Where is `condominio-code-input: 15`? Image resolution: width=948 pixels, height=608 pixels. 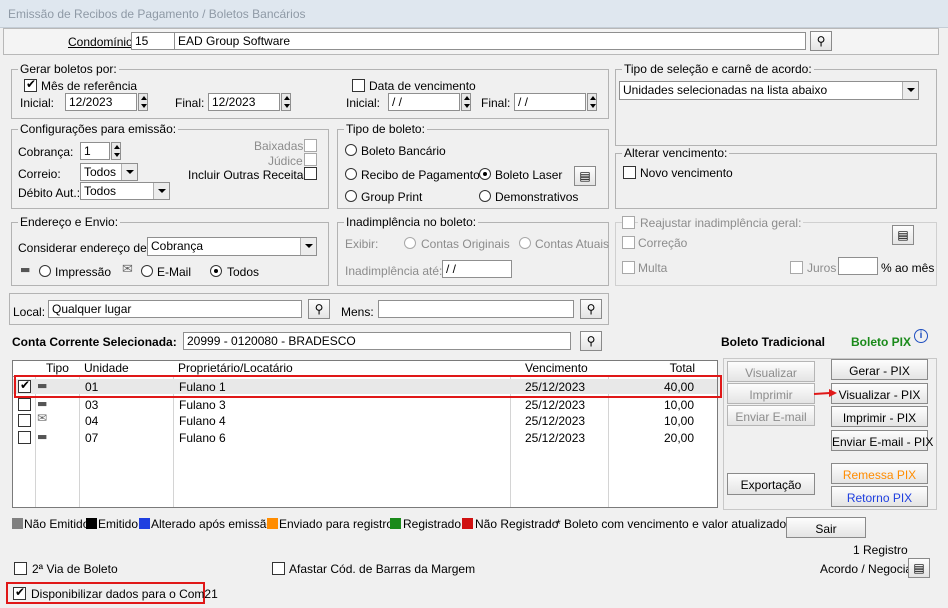 condominio-code-input: 15 is located at coordinates (153, 41).